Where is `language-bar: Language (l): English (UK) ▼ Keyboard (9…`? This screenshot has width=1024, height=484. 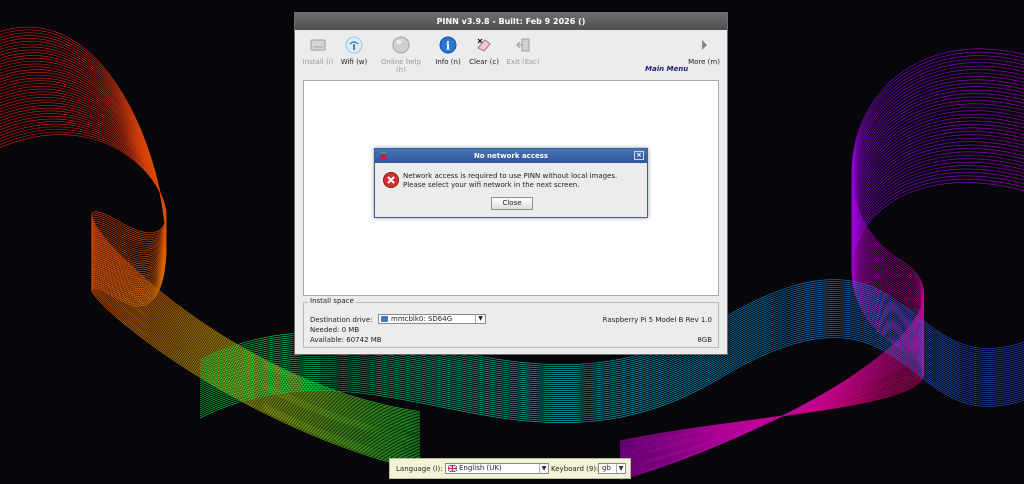
language-bar: Language (l): English (UK) ▼ Keyboard (9… is located at coordinates (510, 468).